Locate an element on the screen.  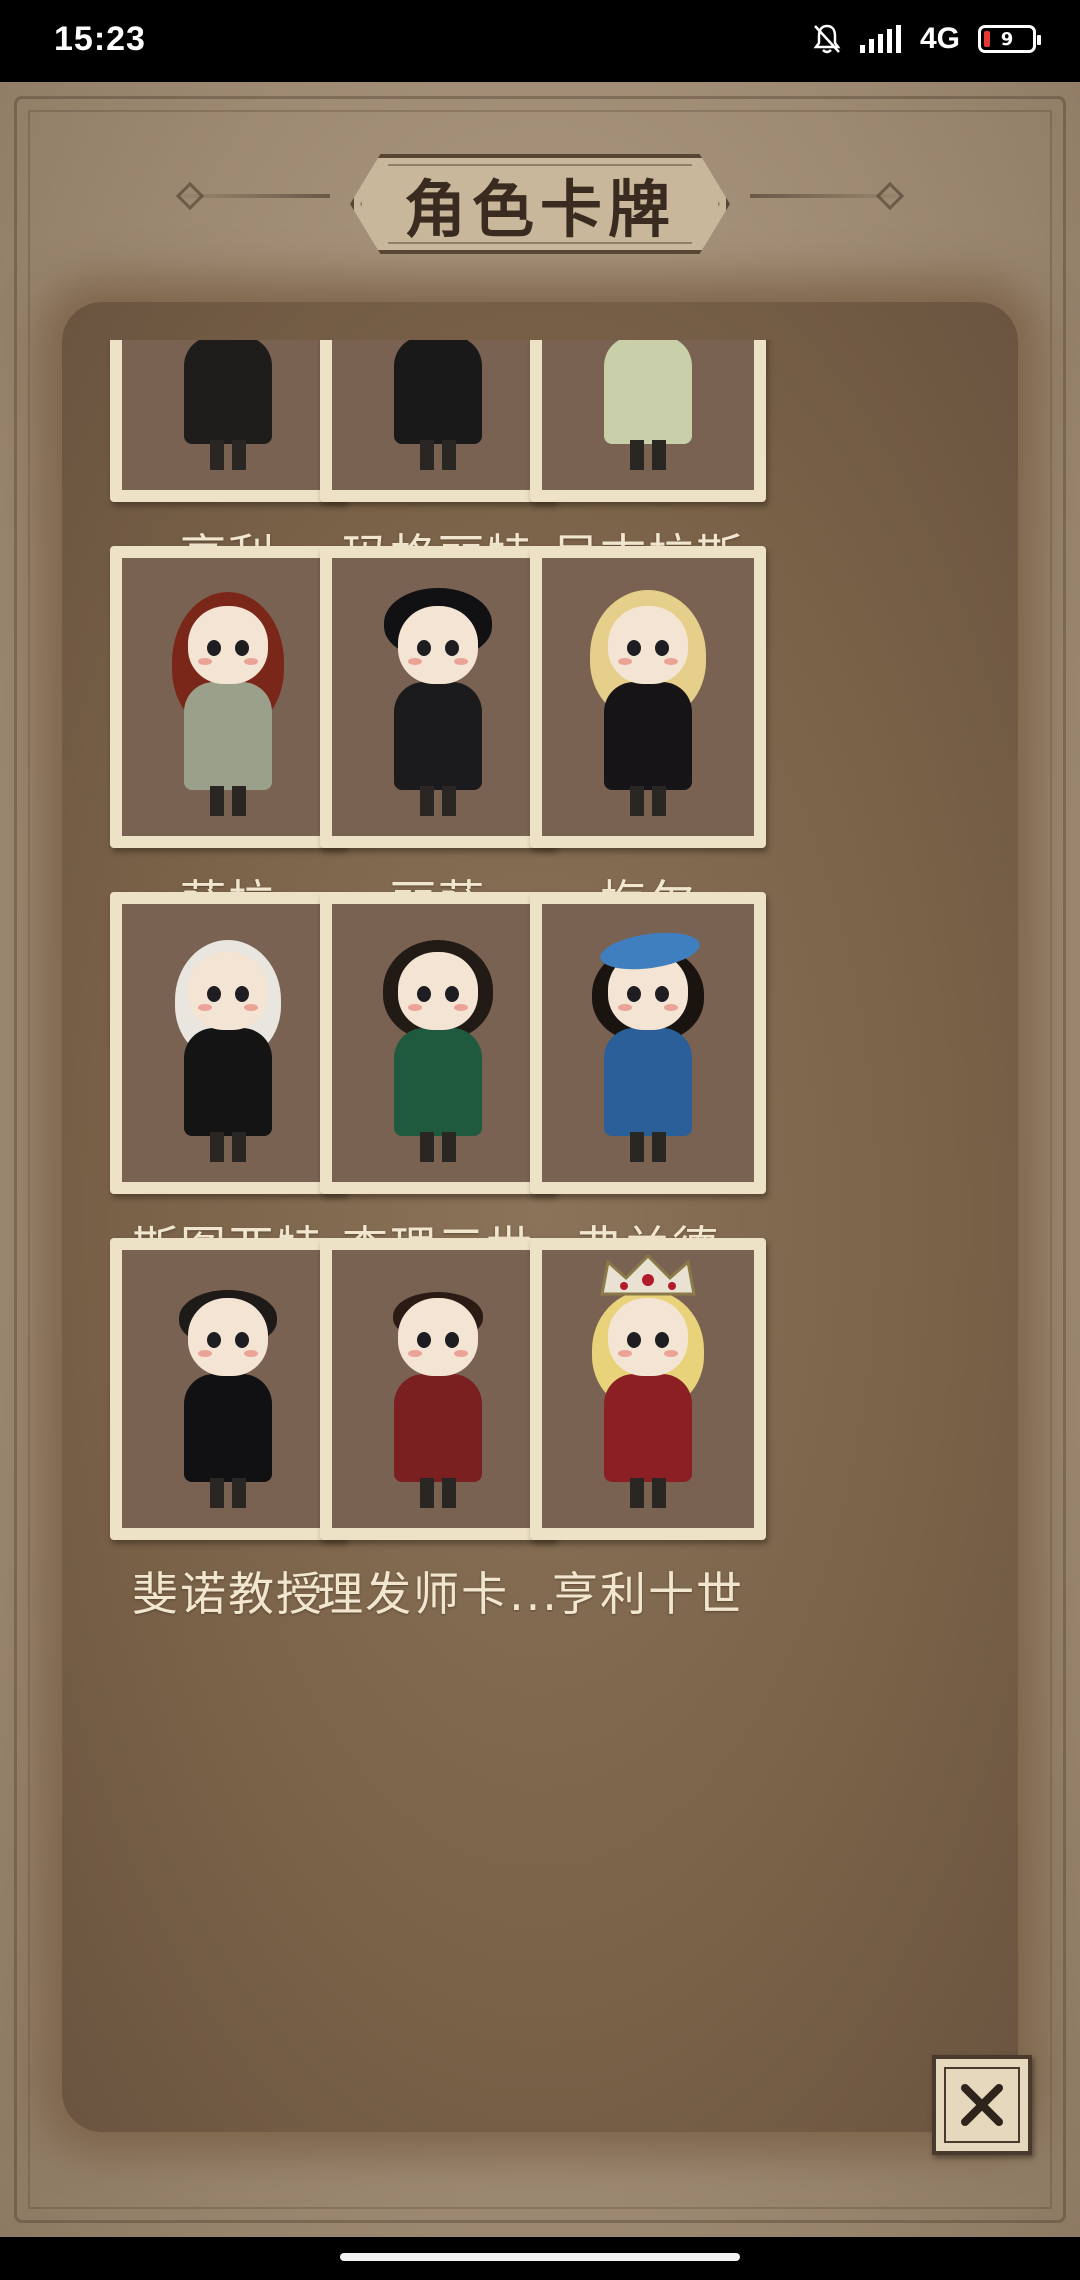
home-gesture-bar is located at coordinates (540, 2257).